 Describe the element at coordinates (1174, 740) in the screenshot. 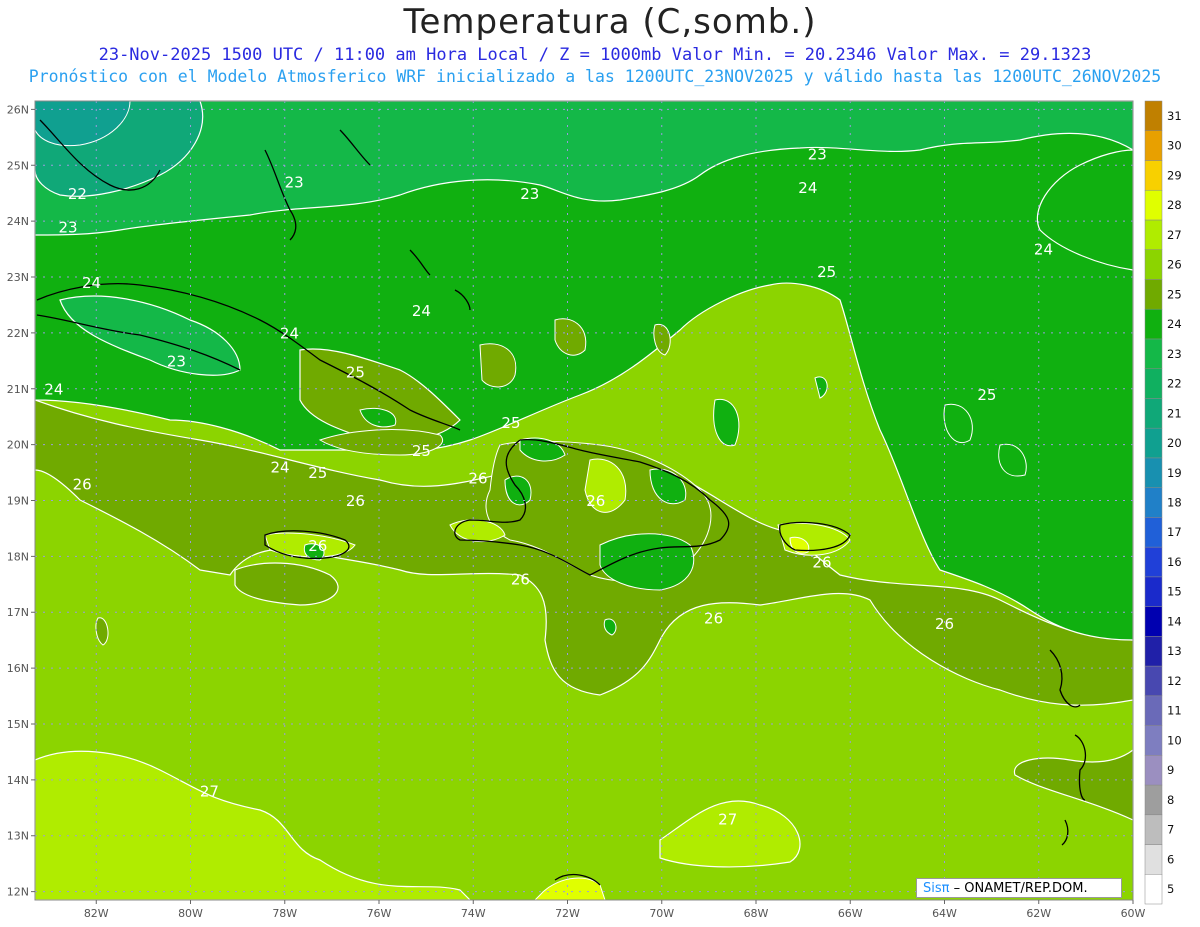

I see `colorbar-label: 10` at that location.